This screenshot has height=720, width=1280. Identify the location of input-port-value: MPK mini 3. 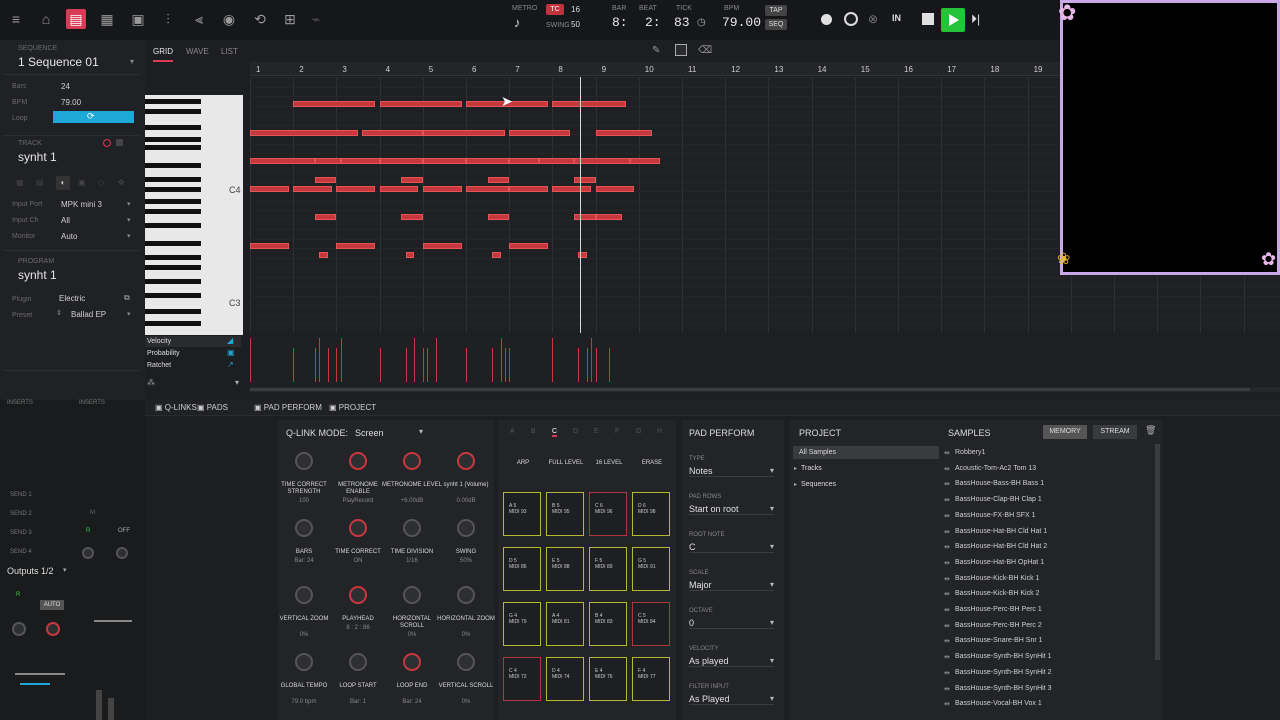
(81, 204).